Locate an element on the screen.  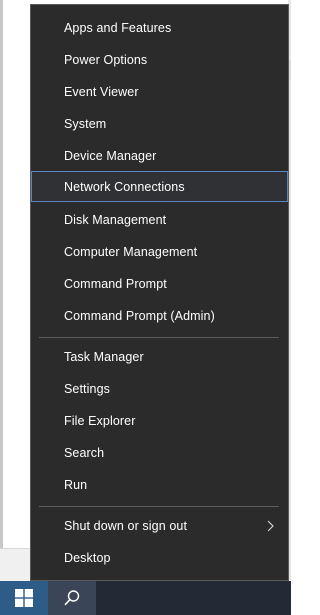
menu-item-desktop: Desktop is located at coordinates (159, 558).